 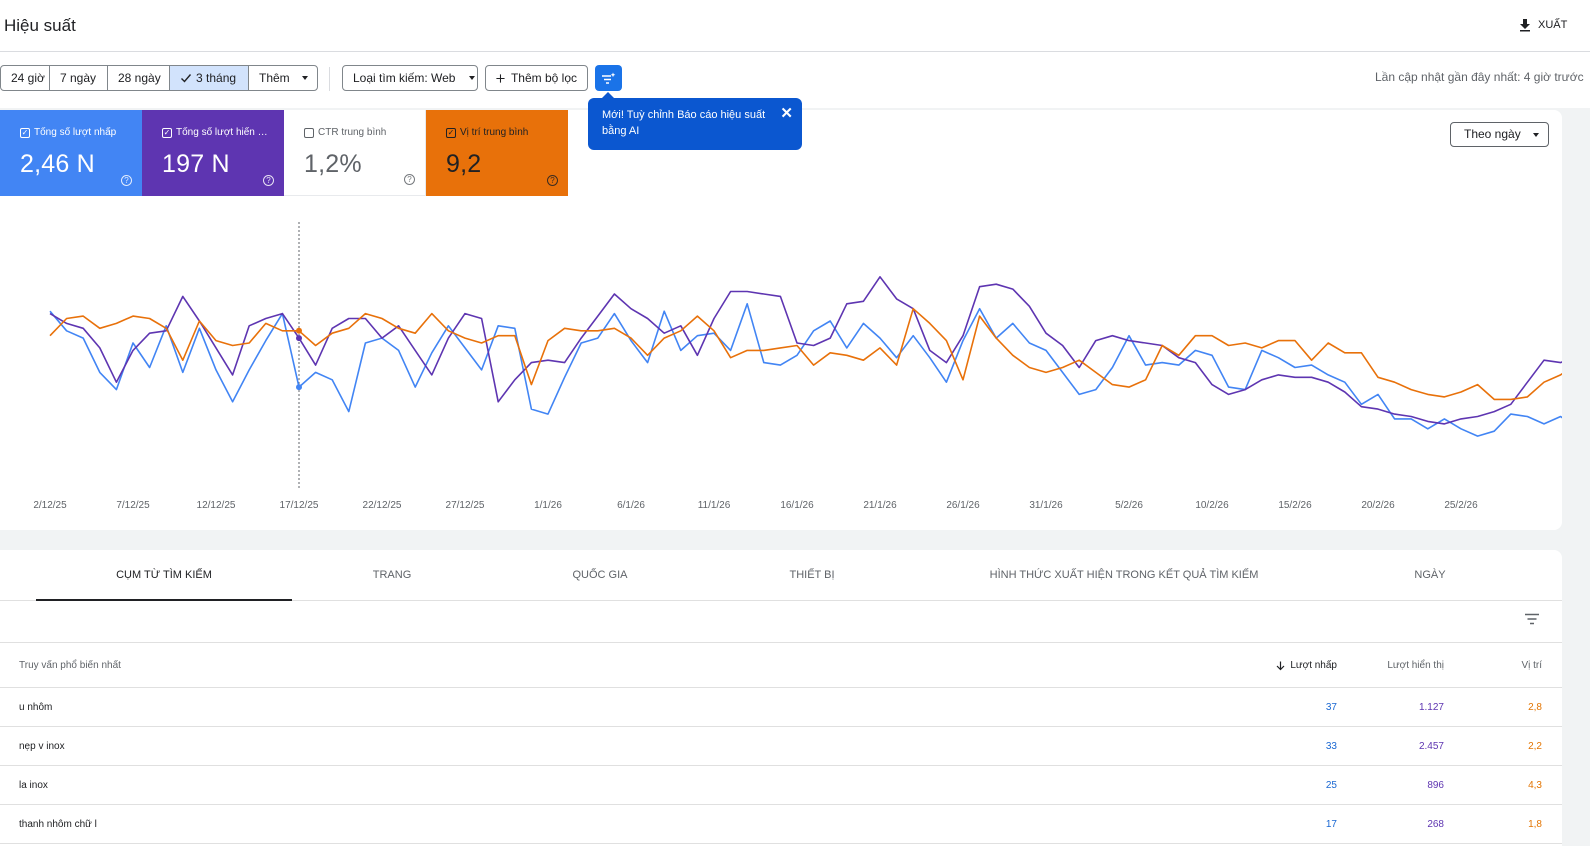 I want to click on impressions-cell: 268, so click(x=1435, y=824).